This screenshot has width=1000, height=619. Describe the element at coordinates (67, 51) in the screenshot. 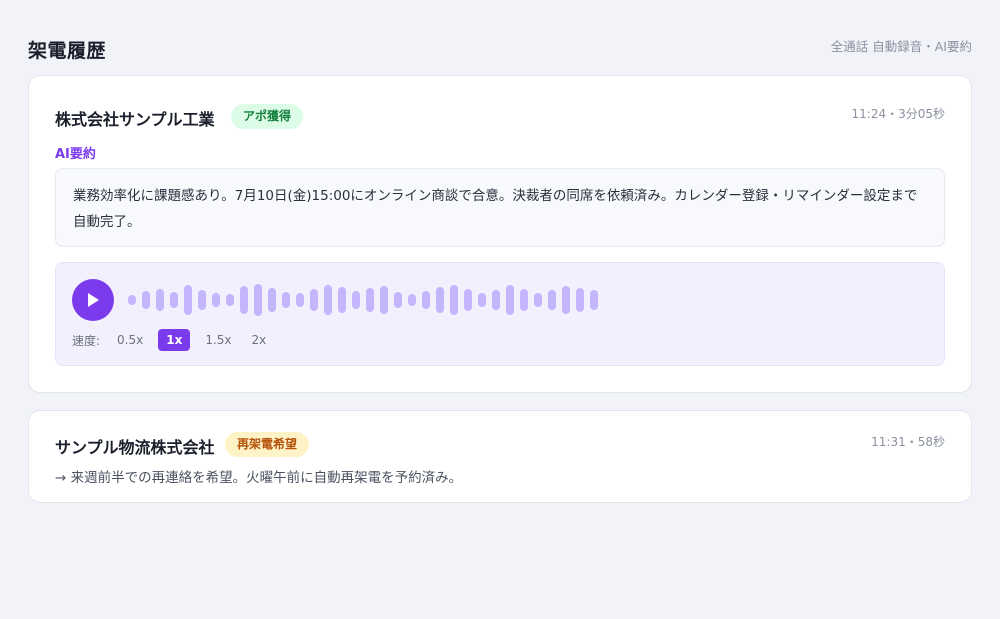

I see `page-title: 架電履歴` at that location.